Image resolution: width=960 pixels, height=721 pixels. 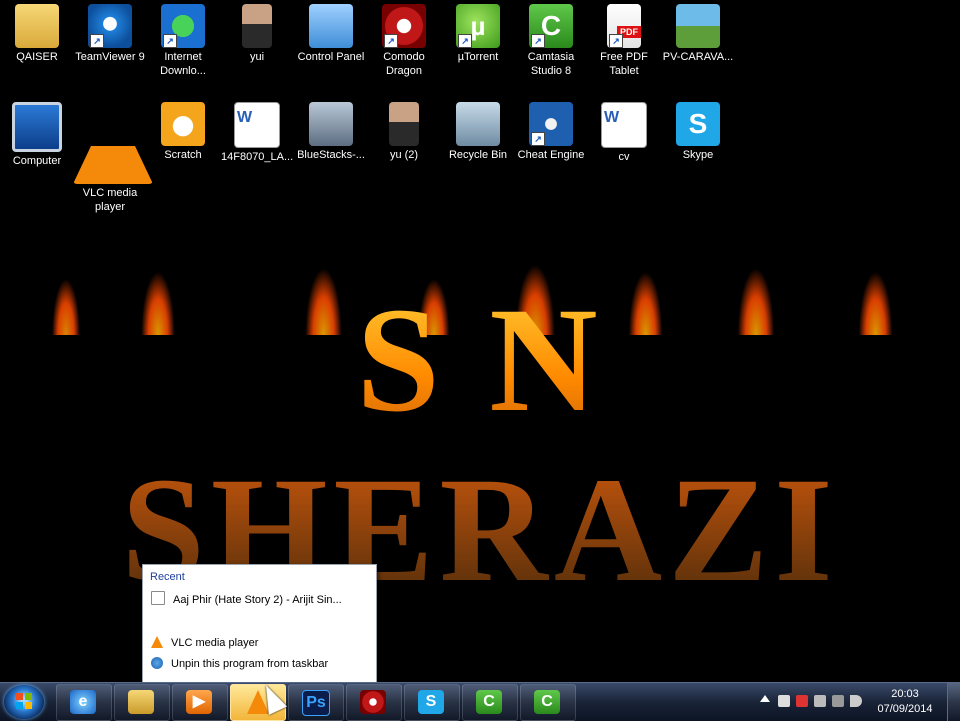 I want to click on desktop-icon-label: VLC media player, so click(x=110, y=200).